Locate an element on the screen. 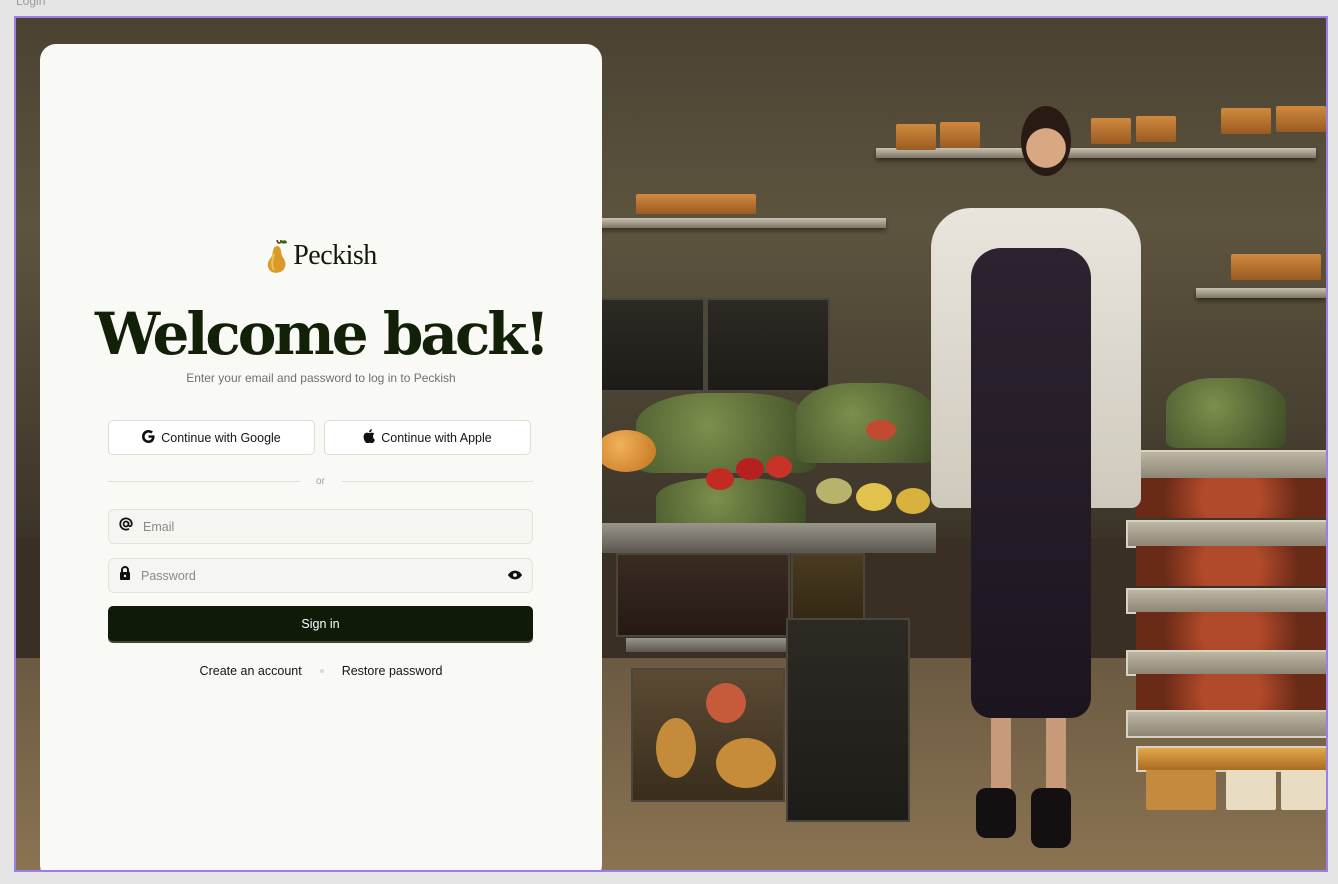  restore-password-link: Restore password is located at coordinates (392, 671).